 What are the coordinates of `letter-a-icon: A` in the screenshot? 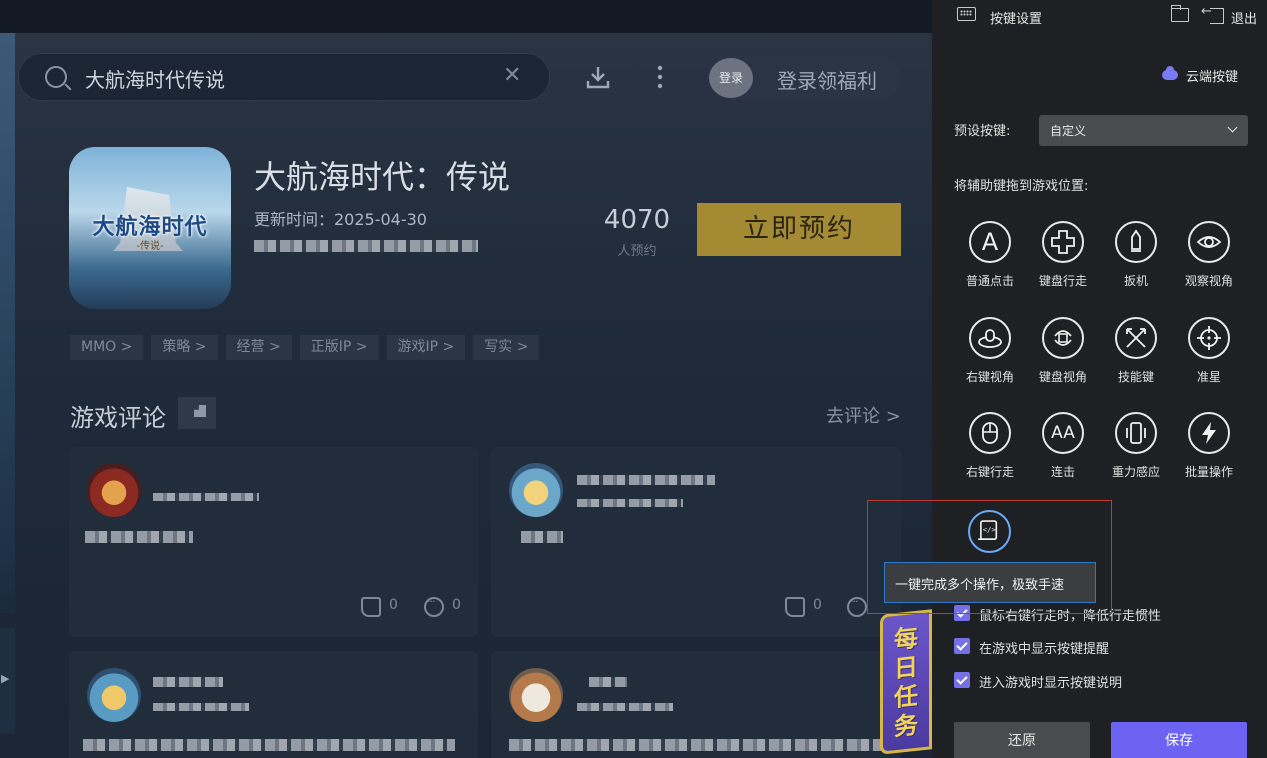 It's located at (990, 242).